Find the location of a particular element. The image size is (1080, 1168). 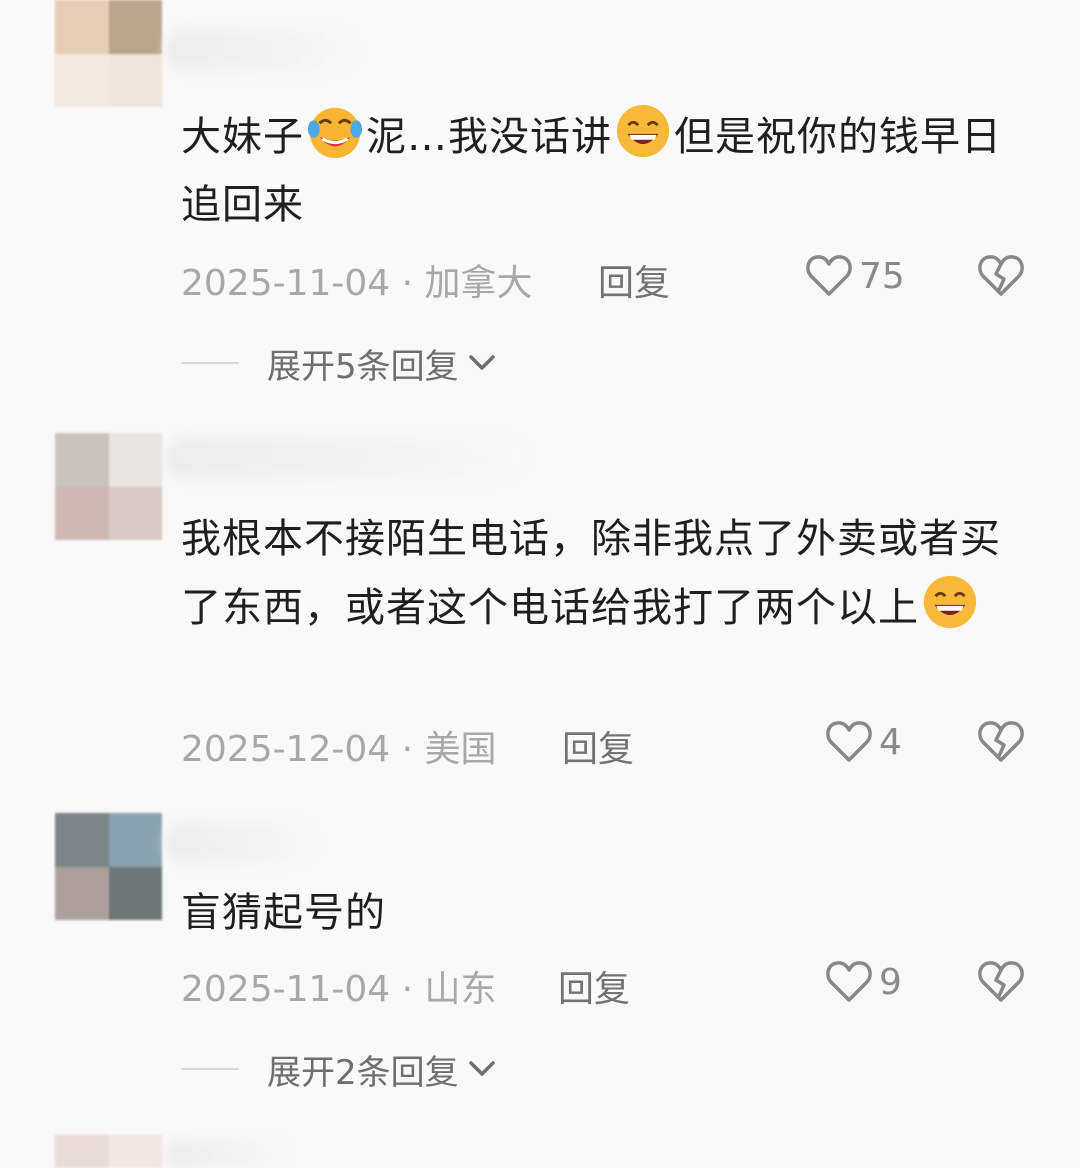

like-button: 9 is located at coordinates (863, 982).